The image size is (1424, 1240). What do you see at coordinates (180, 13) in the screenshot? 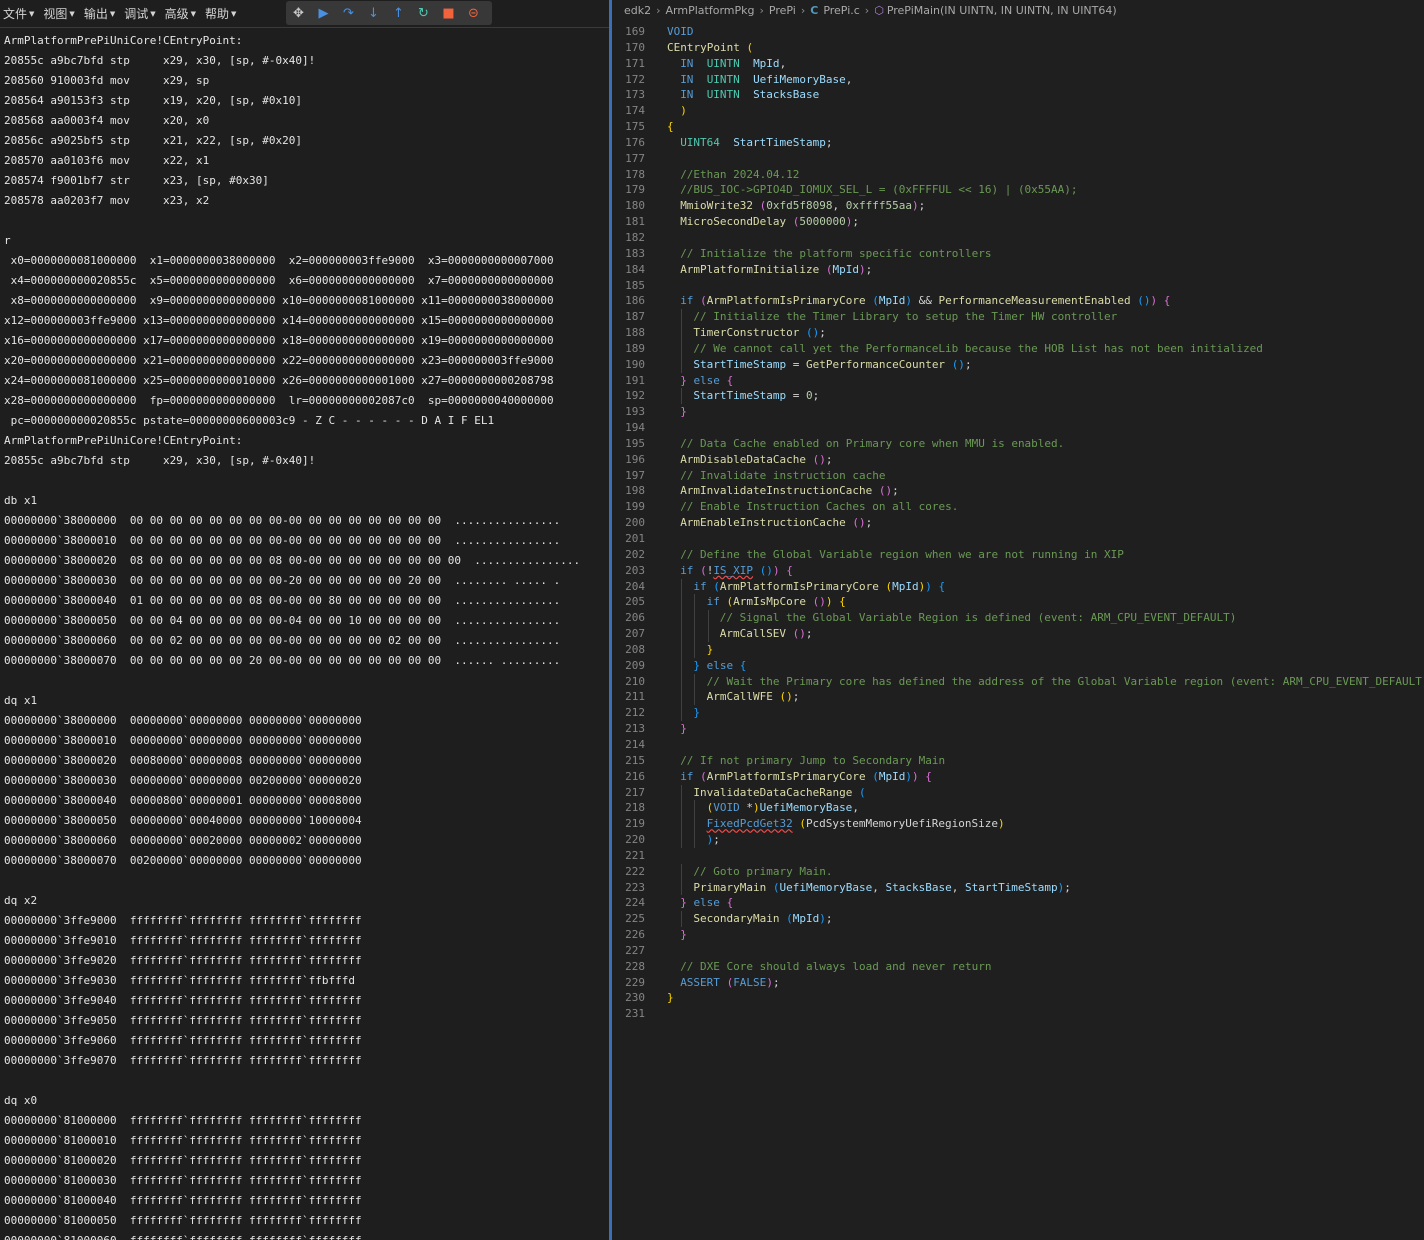
I see `menu-item: 高级 ▼` at bounding box center [180, 13].